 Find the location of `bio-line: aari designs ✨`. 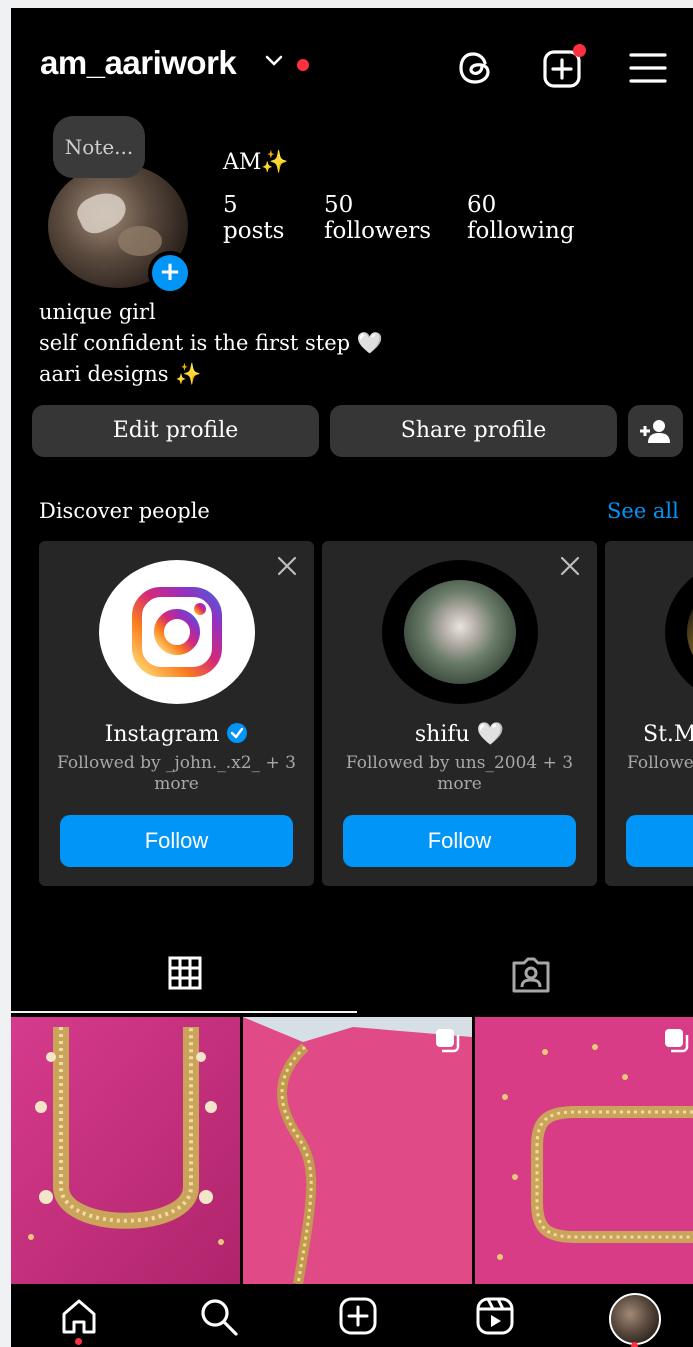

bio-line: aari designs ✨ is located at coordinates (120, 374).